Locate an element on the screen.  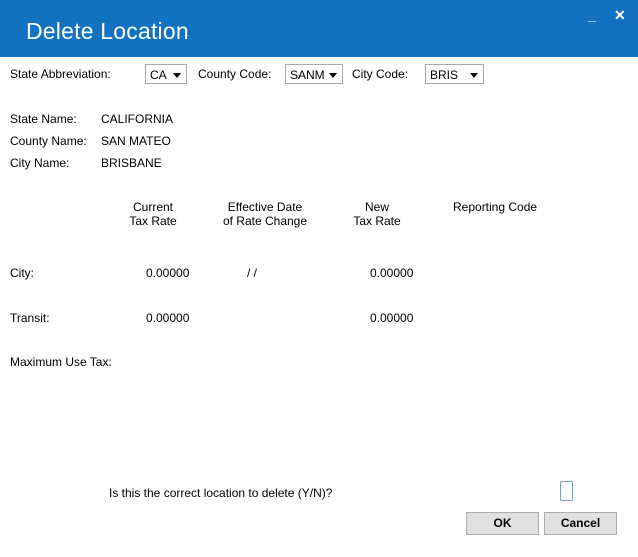
current-header-line1: Current is located at coordinates (152, 207).